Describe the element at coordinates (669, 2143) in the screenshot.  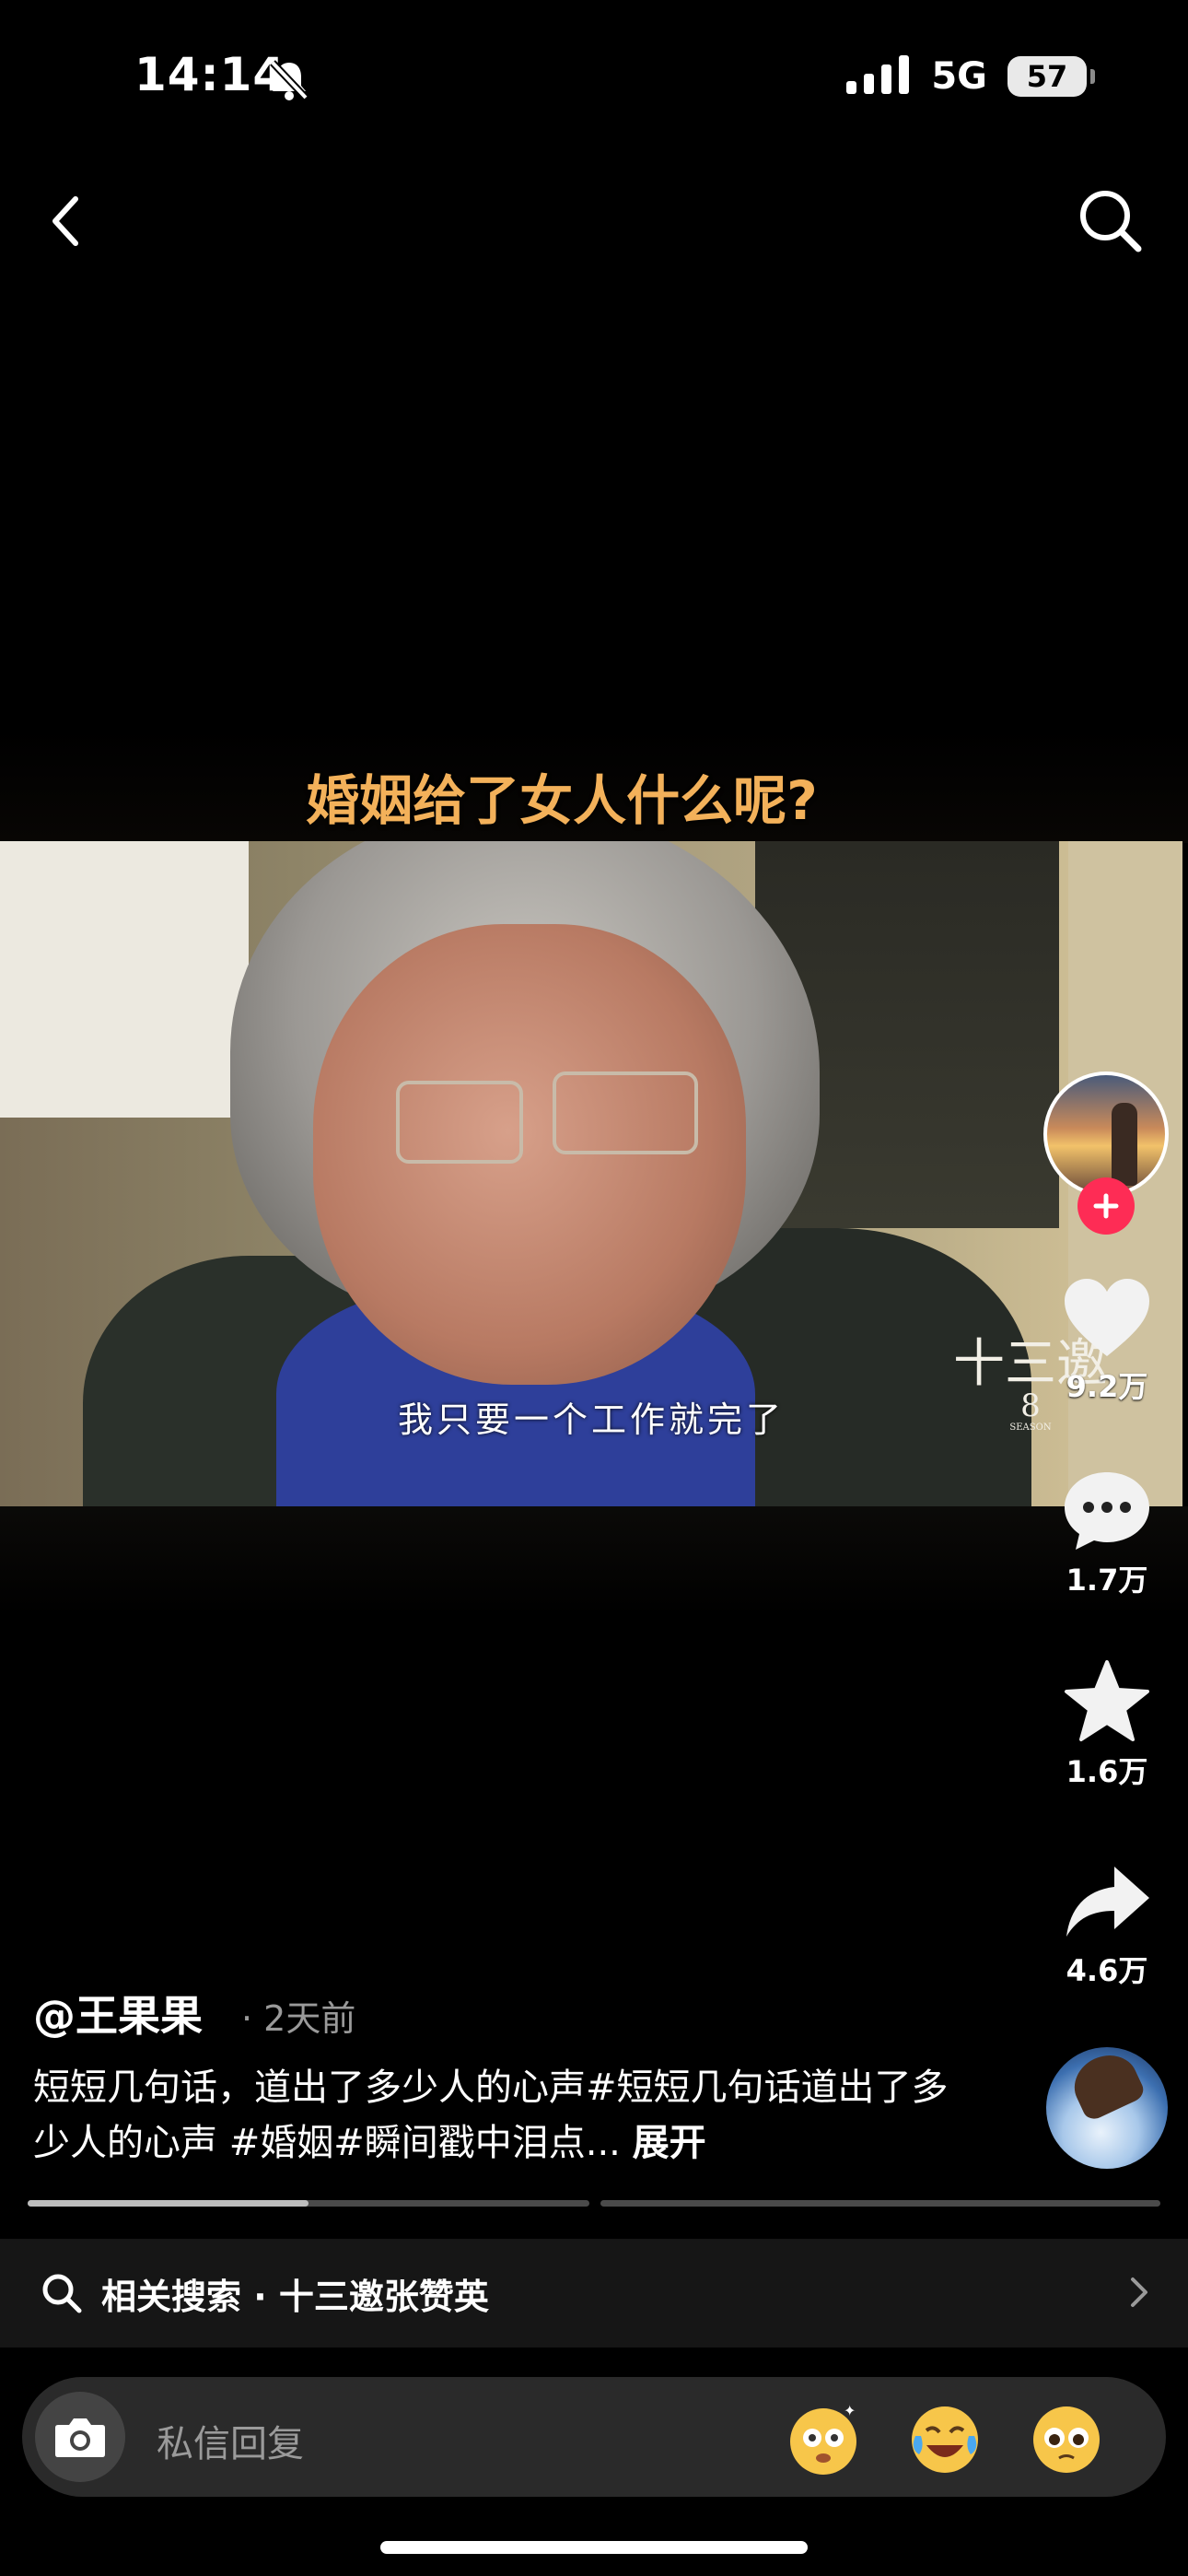
I see `expand-link: 展开` at that location.